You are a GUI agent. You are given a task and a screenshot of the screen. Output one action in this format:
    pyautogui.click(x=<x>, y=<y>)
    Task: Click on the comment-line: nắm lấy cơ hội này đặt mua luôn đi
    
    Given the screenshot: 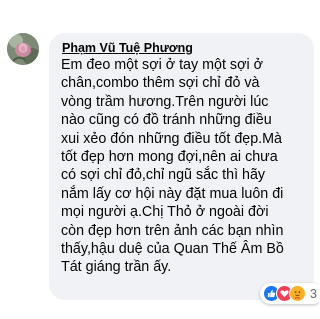 What is the action you would take?
    pyautogui.click(x=172, y=193)
    